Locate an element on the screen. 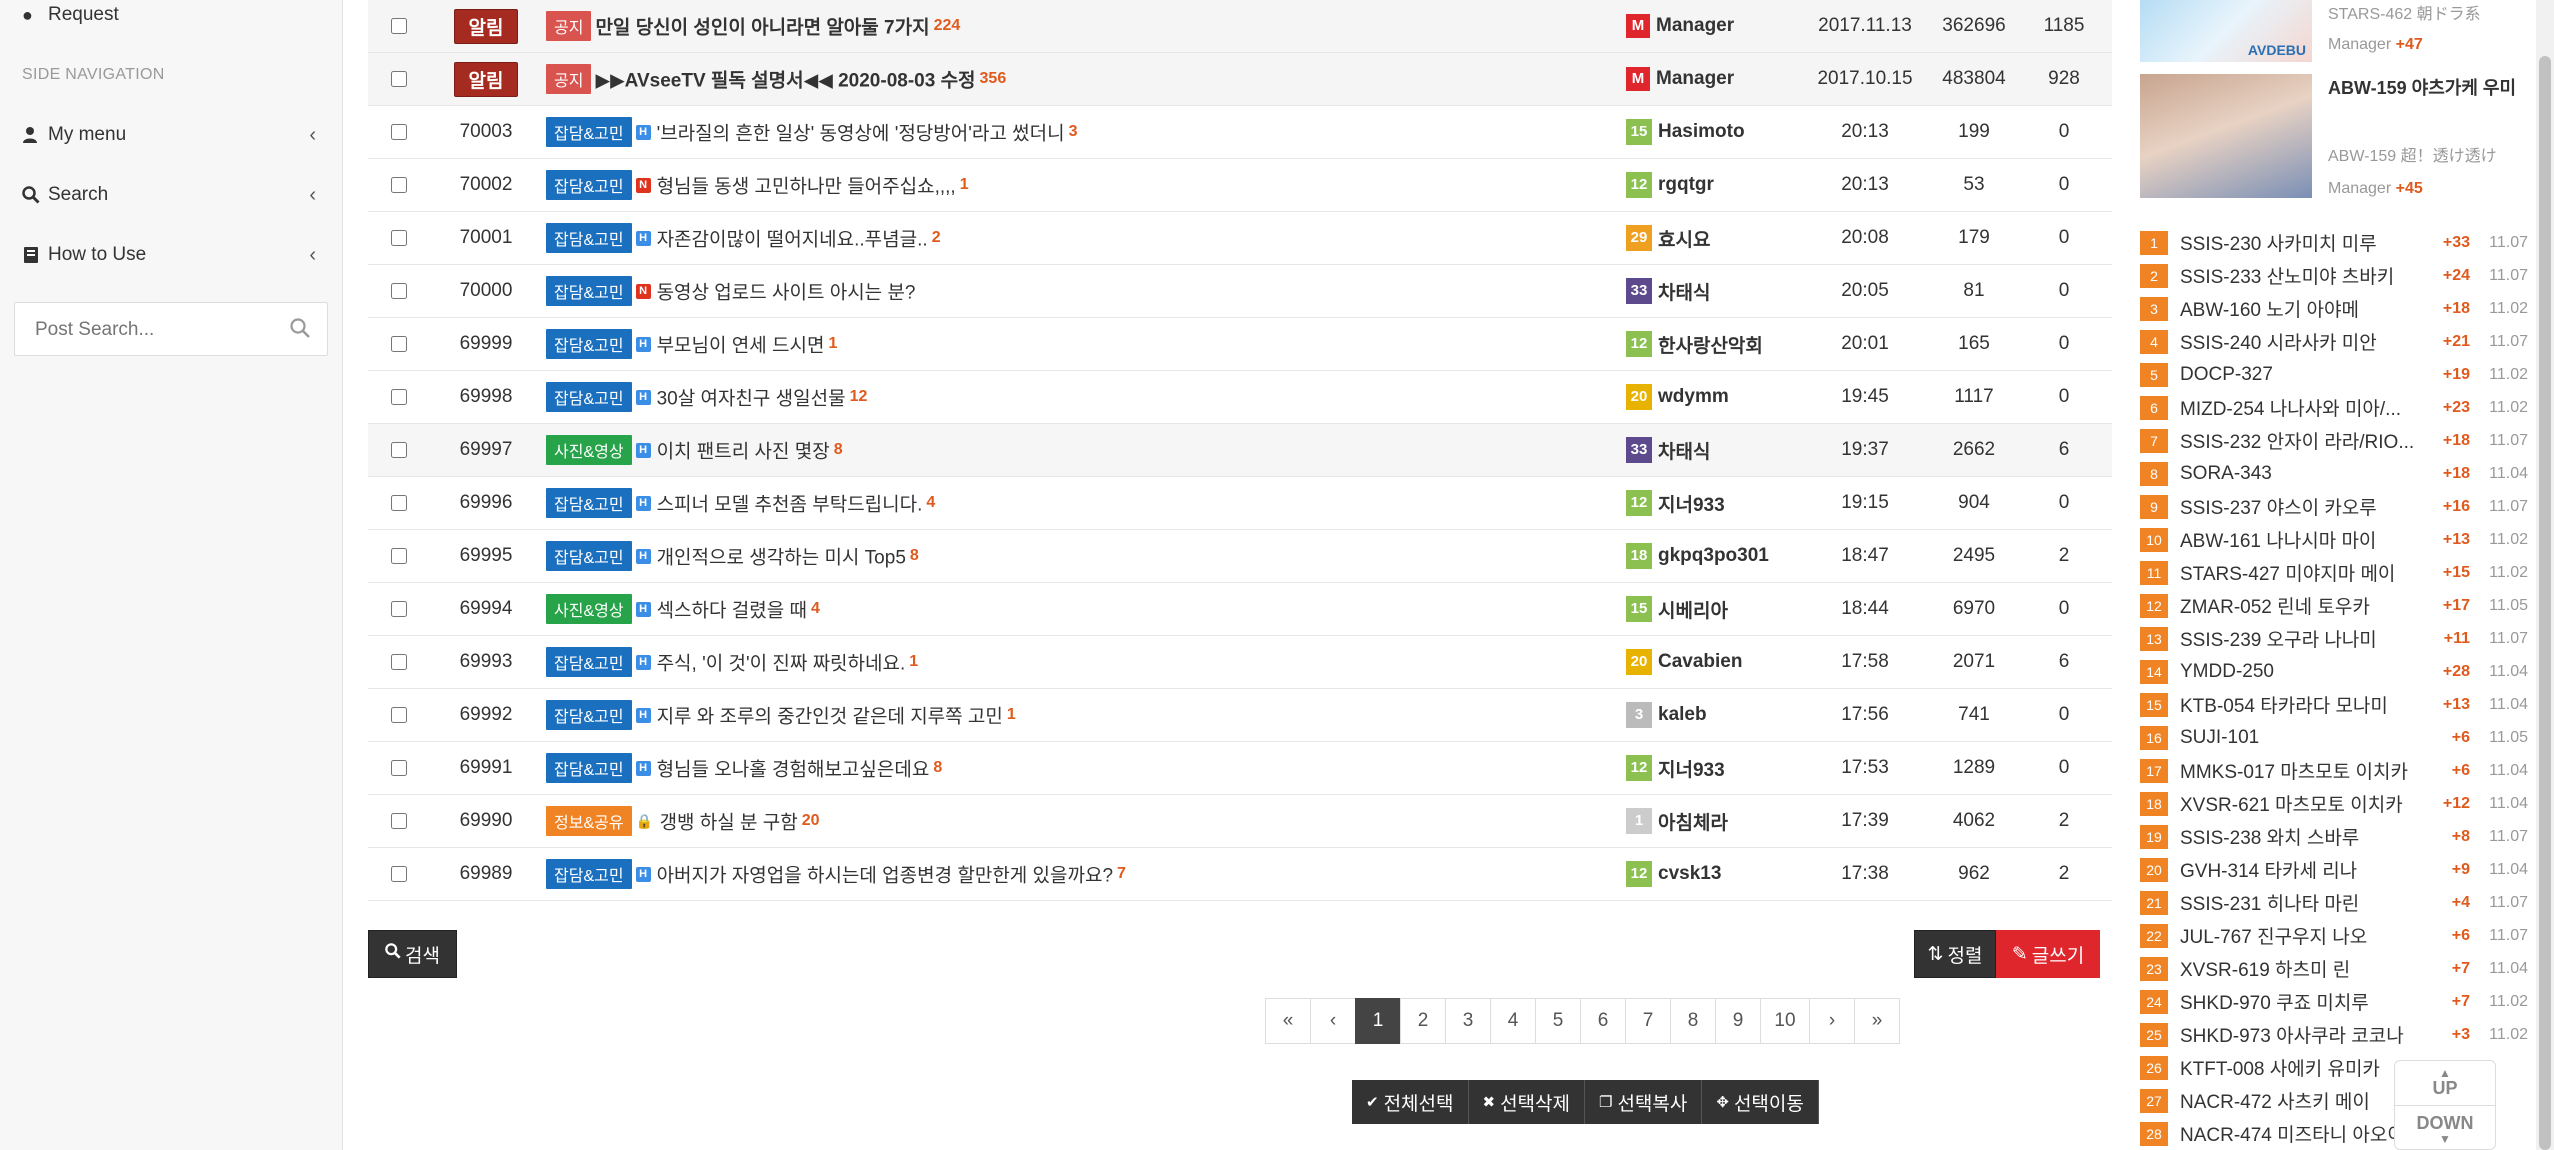 The height and width of the screenshot is (1150, 2554). list-item: 20 GVH-314 타카세 리나 +9 11.04 is located at coordinates (2334, 869).